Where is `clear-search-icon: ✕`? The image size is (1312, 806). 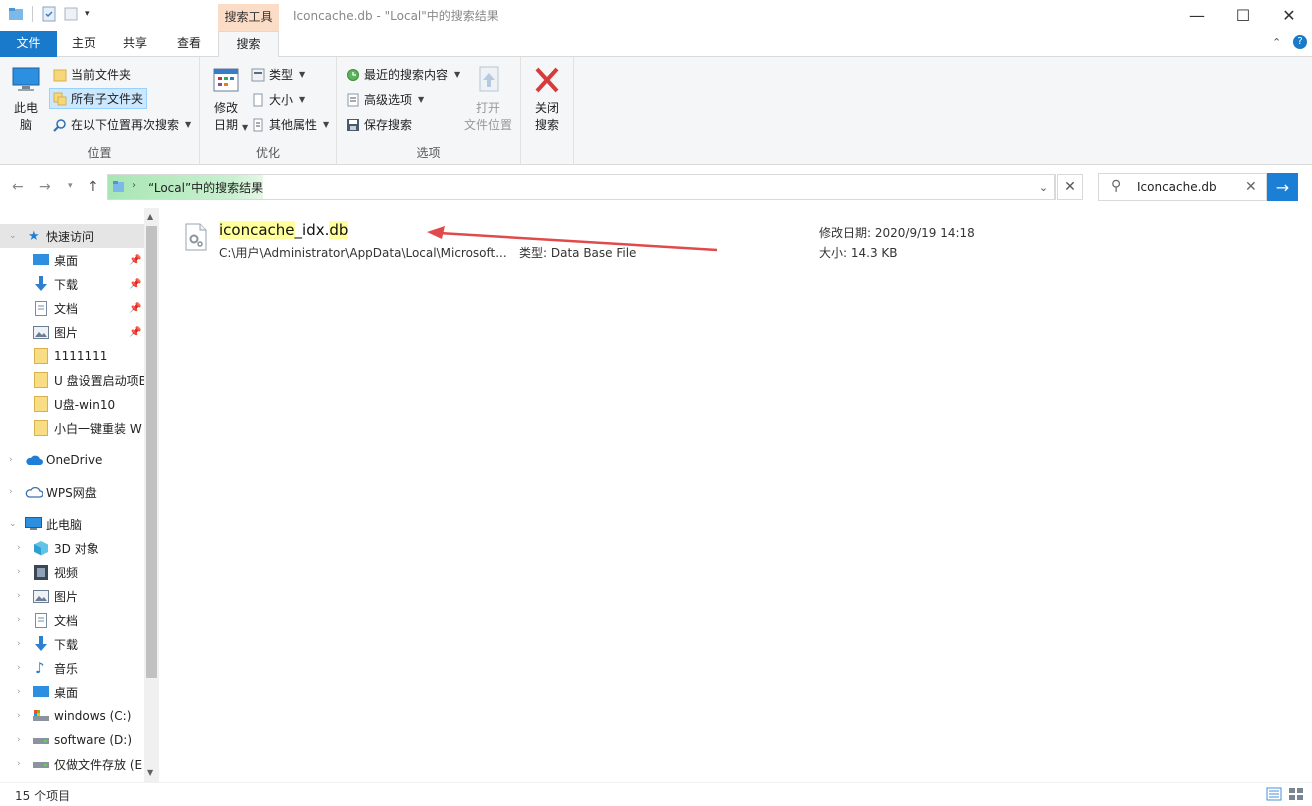
clear-search-icon: ✕ is located at coordinates (1251, 187).